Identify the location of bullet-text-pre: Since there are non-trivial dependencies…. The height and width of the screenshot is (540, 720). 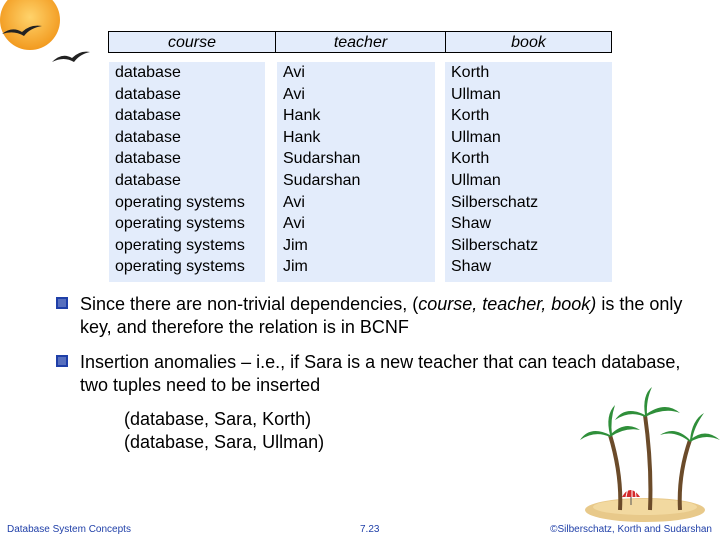
(249, 304).